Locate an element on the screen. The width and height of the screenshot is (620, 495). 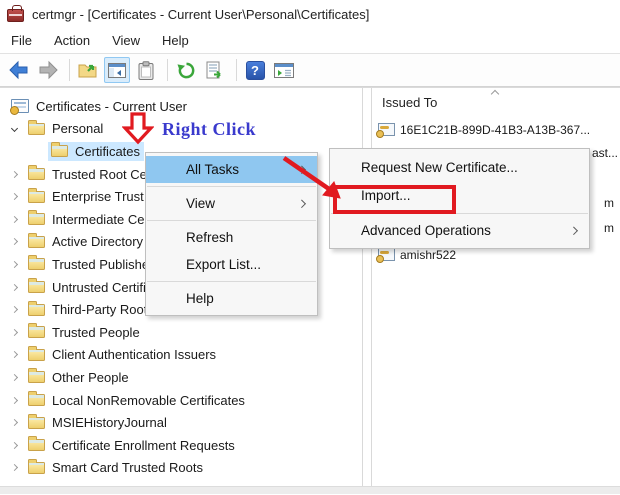
tree-item-box: Certificate Enrollment Requests is located at coordinates (132, 445).